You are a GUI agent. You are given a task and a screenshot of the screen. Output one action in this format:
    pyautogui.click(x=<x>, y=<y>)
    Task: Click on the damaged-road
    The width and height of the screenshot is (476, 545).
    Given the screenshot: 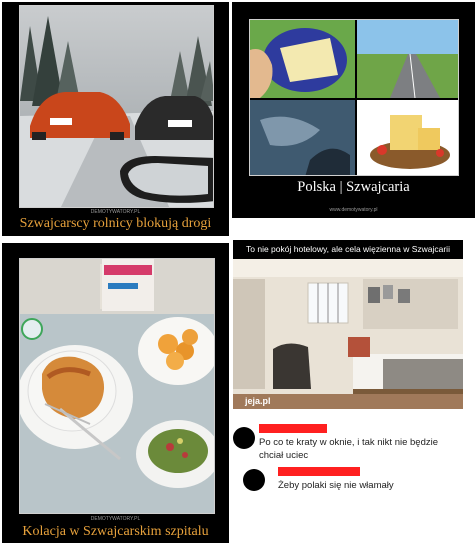 What is the action you would take?
    pyautogui.click(x=302, y=137)
    